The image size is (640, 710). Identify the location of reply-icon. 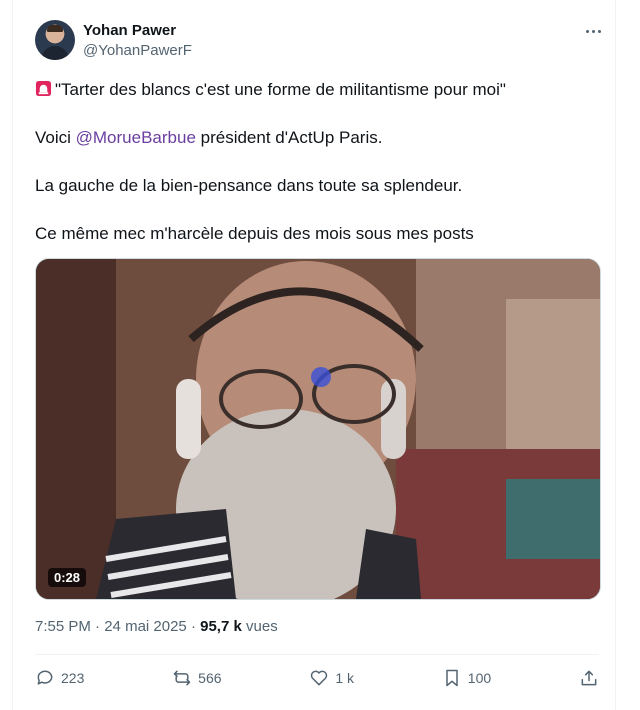
(45, 677).